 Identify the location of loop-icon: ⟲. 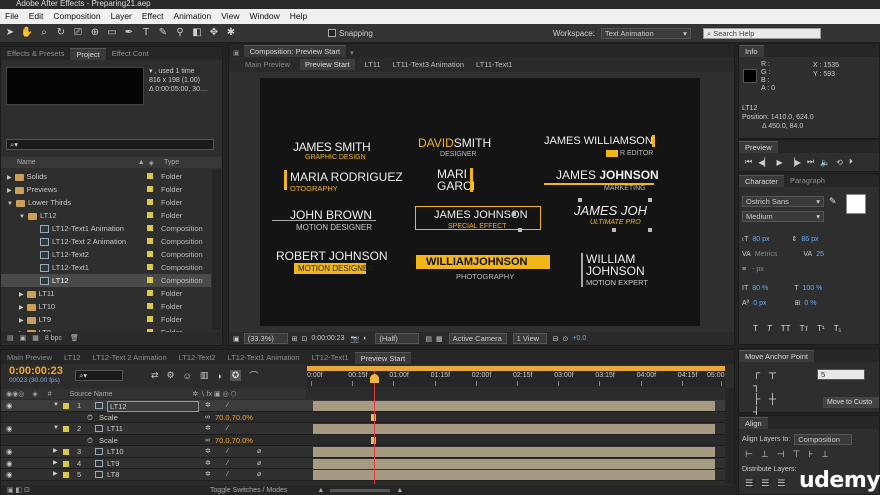
(839, 162).